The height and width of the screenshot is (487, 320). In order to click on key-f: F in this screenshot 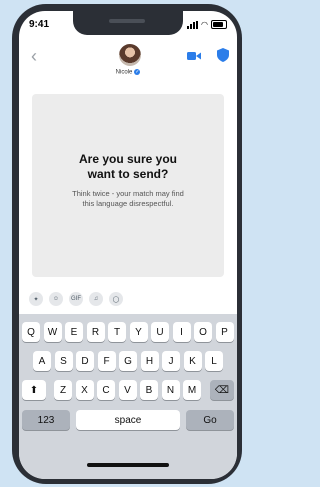, I will do `click(106, 361)`.